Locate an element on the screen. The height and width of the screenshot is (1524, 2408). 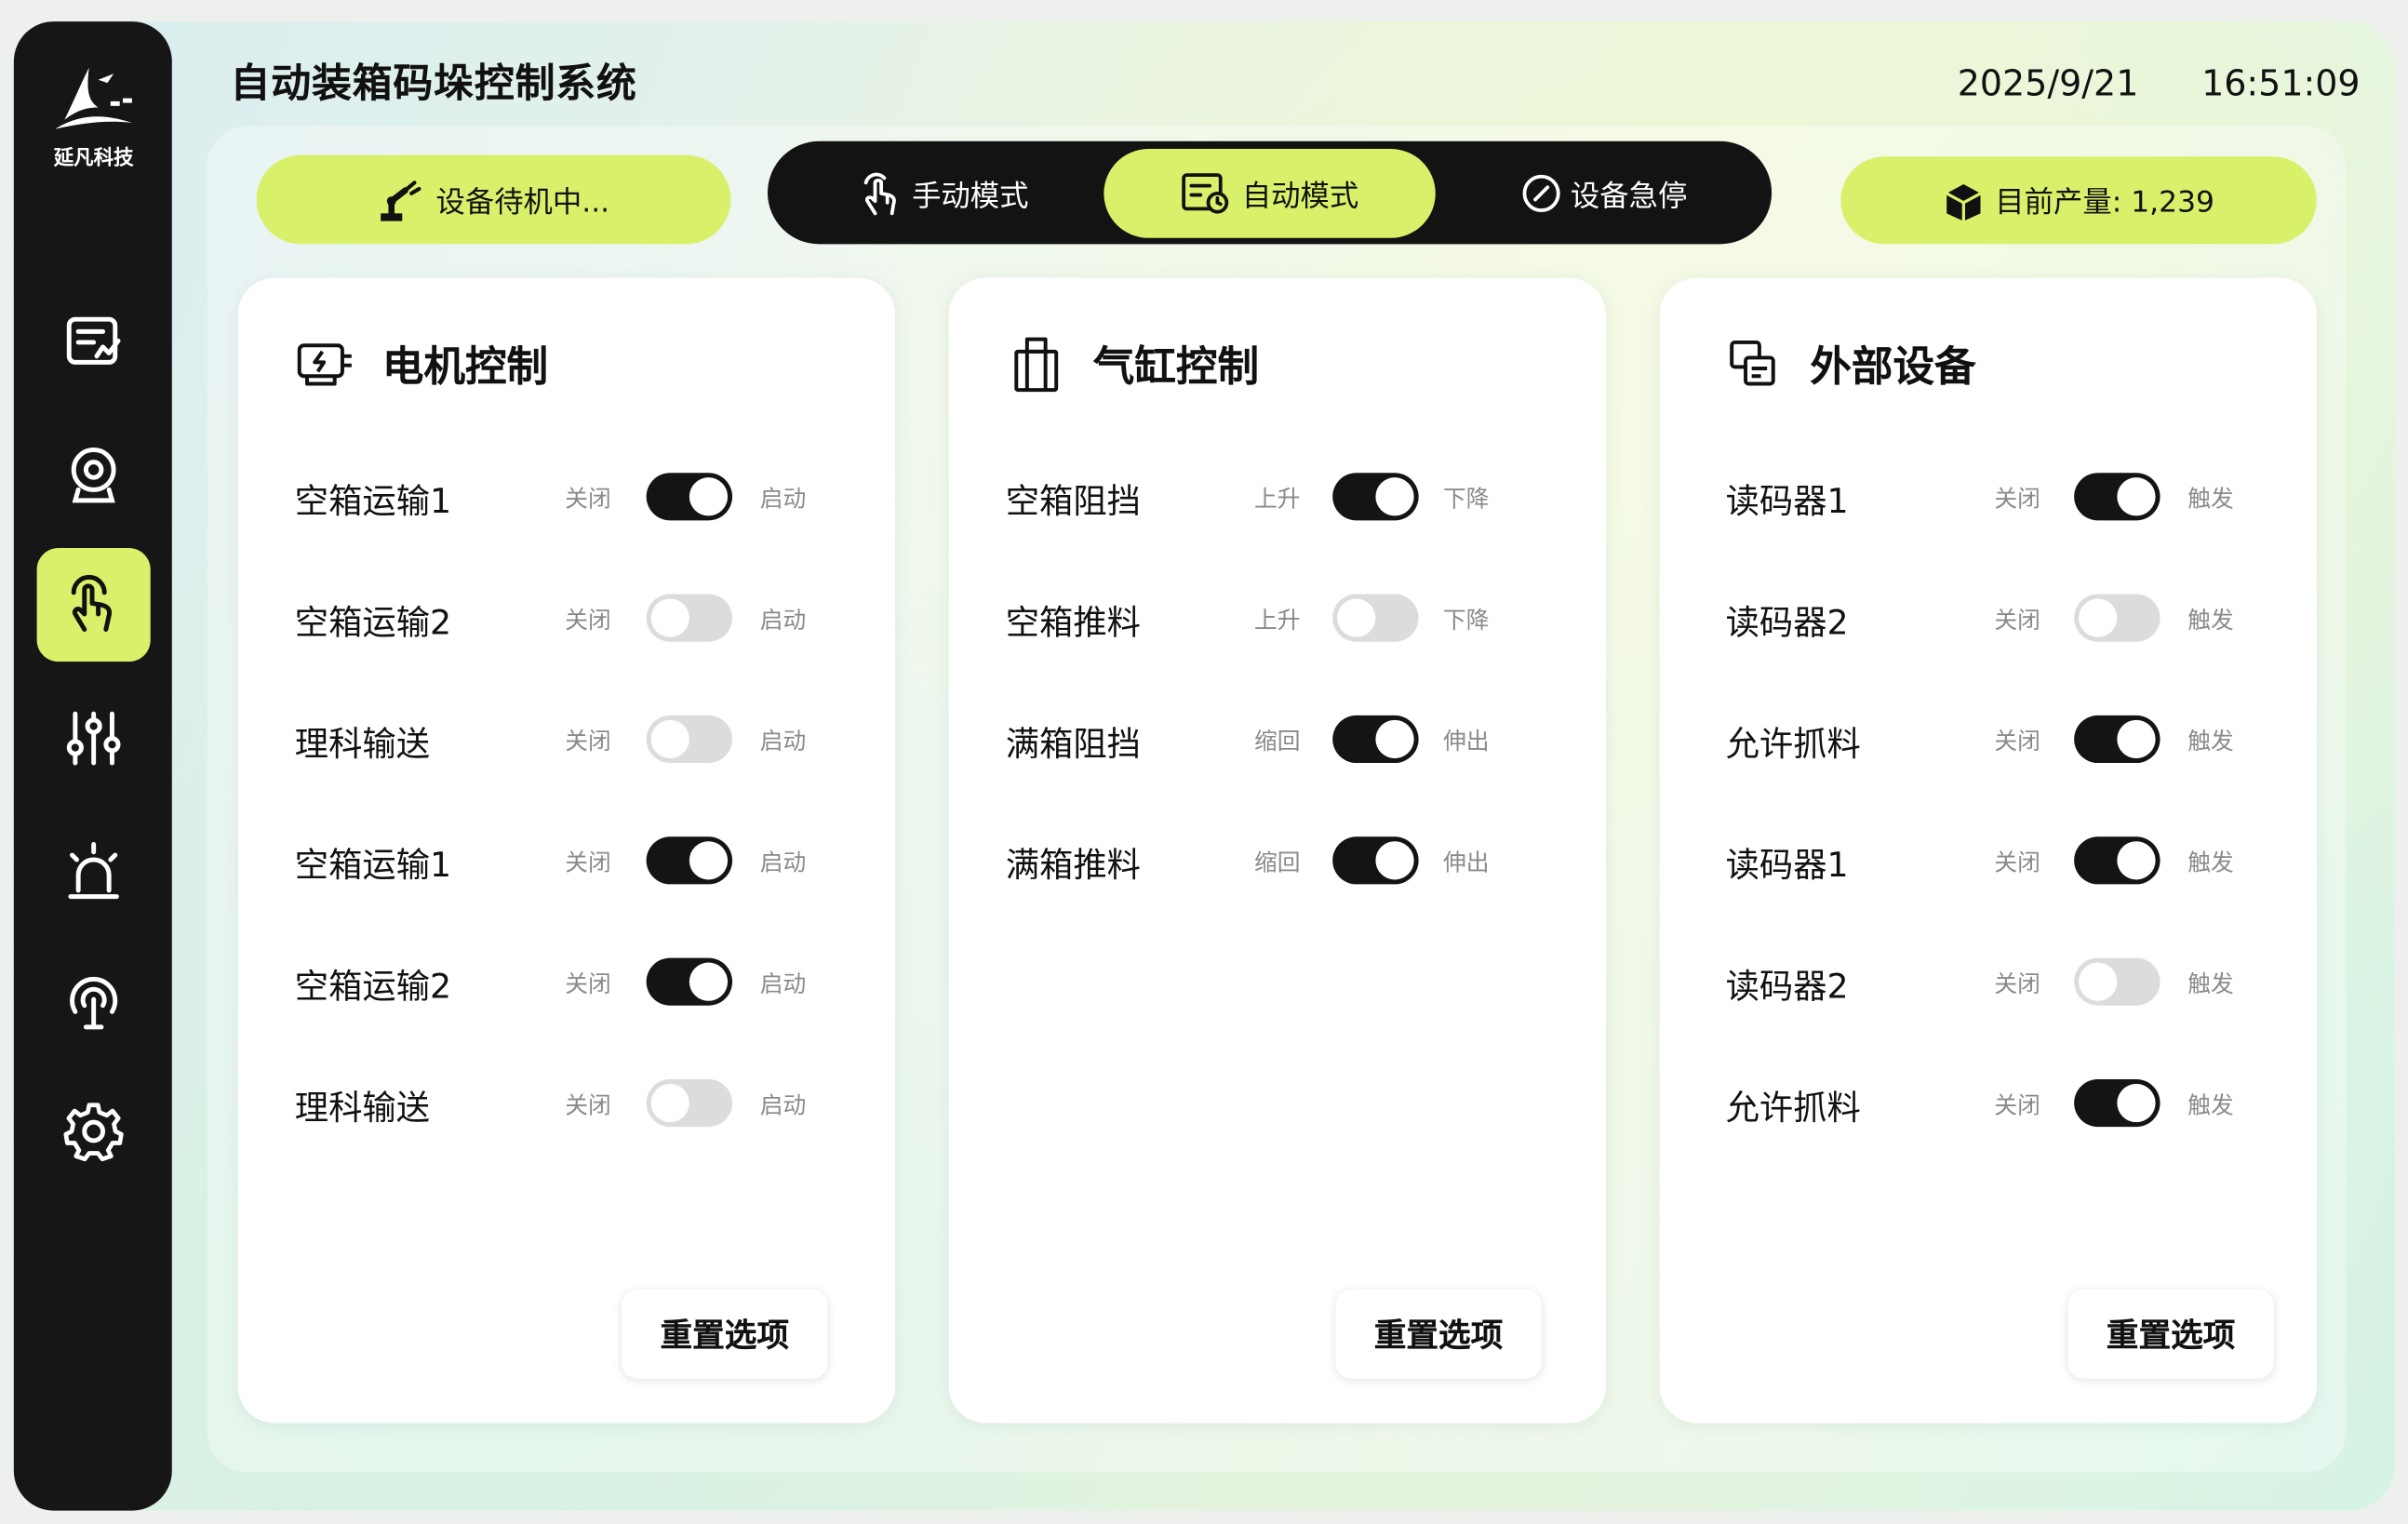
motor-card-title-text: 电机控制 is located at coordinates (465, 368).